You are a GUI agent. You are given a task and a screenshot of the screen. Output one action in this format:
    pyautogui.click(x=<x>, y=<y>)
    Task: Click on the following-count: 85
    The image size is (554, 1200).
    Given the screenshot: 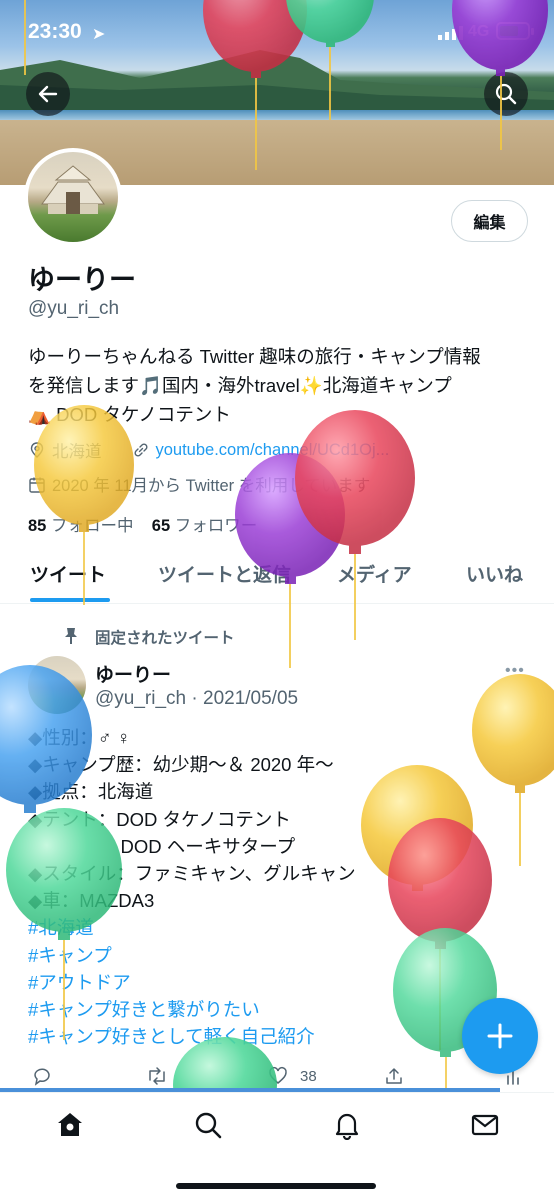 What is the action you would take?
    pyautogui.click(x=37, y=526)
    